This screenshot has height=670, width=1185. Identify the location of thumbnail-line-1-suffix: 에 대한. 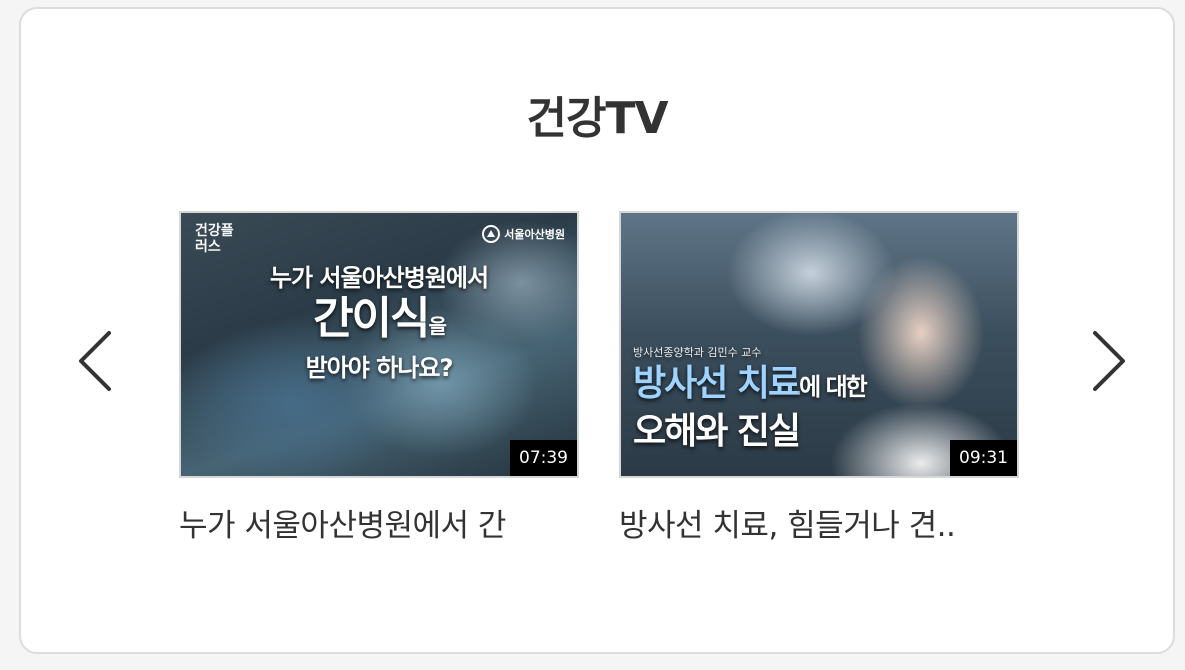
(833, 387).